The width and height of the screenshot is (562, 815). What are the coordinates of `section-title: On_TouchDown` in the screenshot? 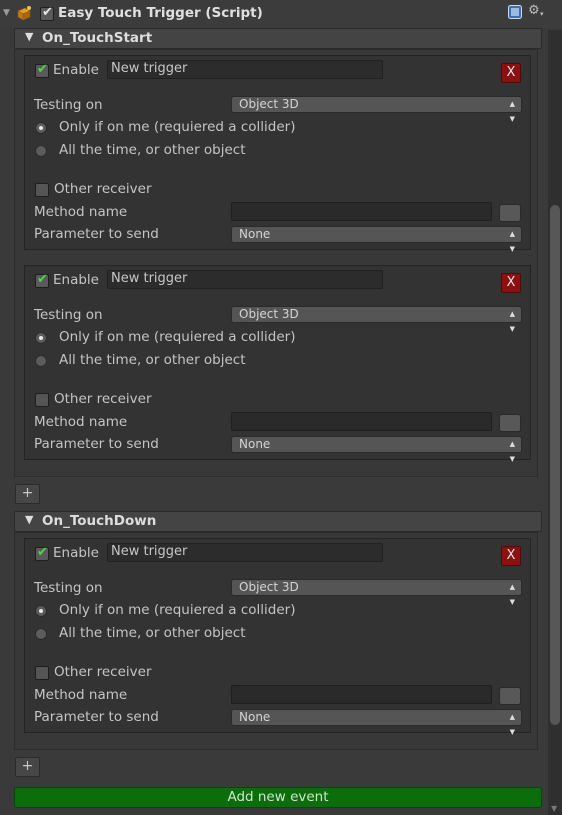 It's located at (99, 521).